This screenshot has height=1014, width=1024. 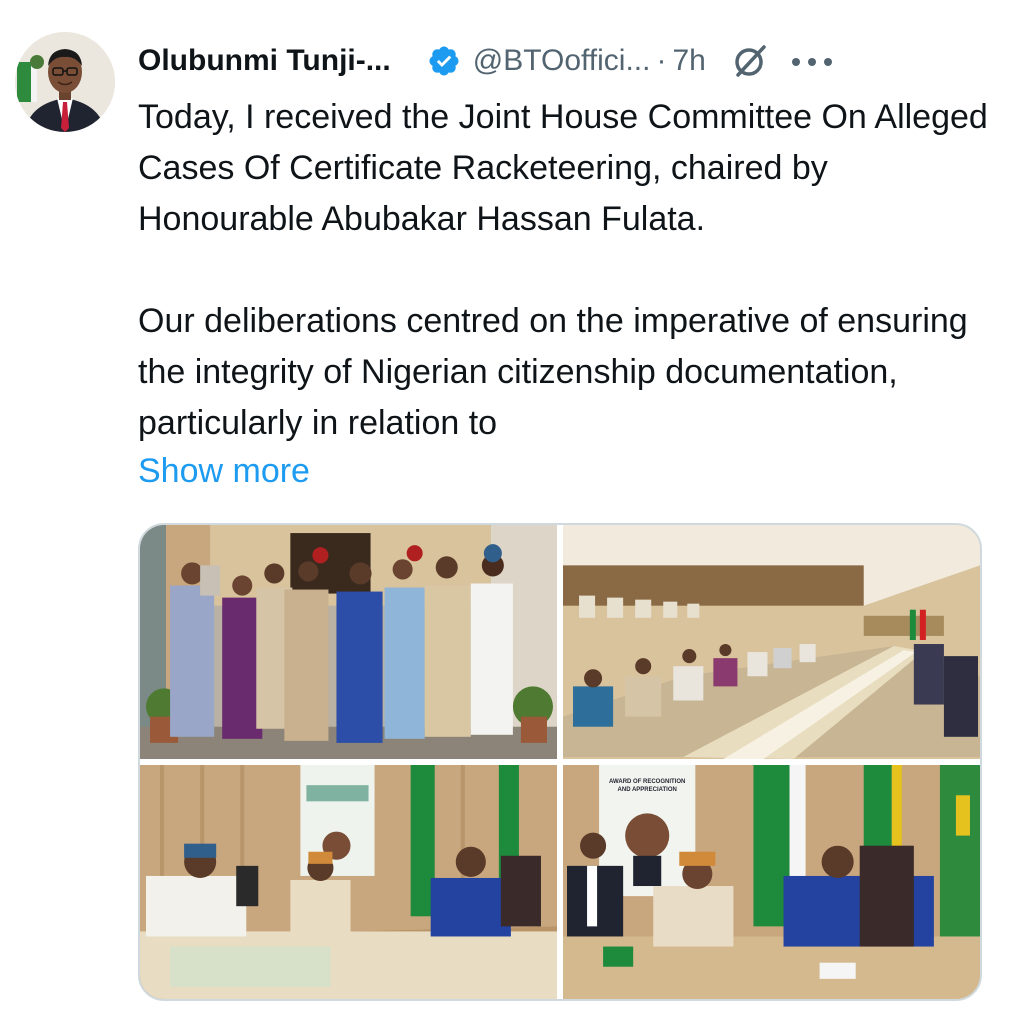 I want to click on svg-text: AWARD OF RECOGNITION, so click(x=647, y=782).